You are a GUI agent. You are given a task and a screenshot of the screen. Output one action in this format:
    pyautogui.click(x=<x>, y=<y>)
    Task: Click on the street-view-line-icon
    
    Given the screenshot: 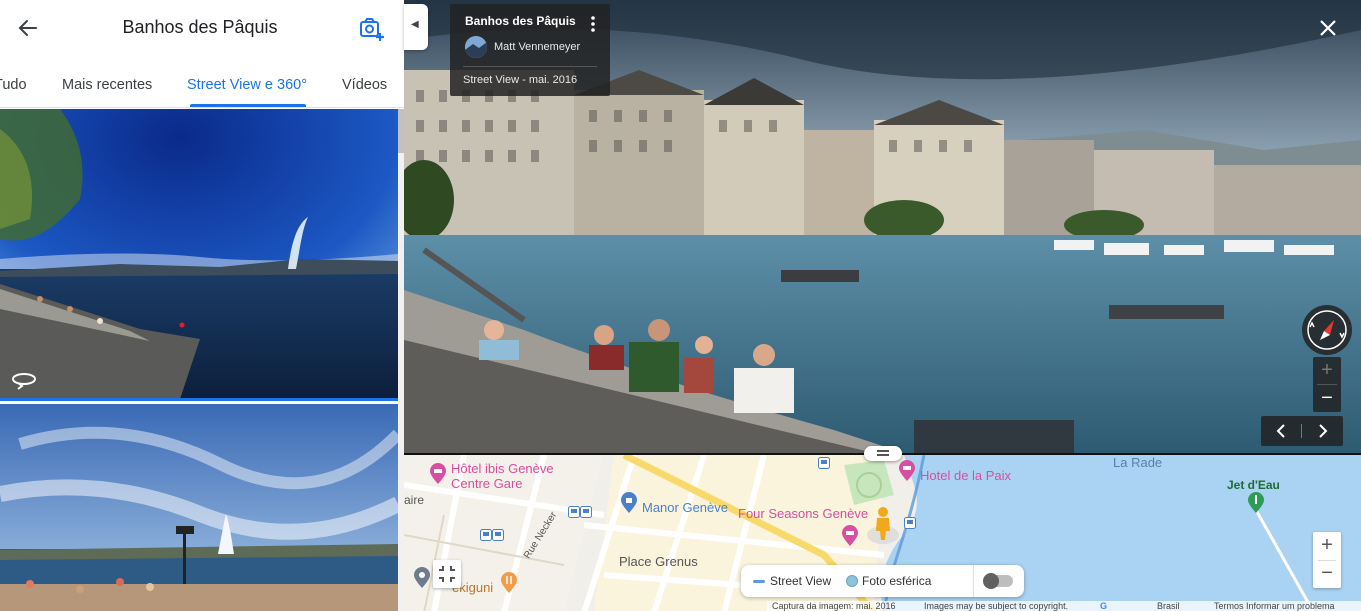 What is the action you would take?
    pyautogui.click(x=759, y=581)
    